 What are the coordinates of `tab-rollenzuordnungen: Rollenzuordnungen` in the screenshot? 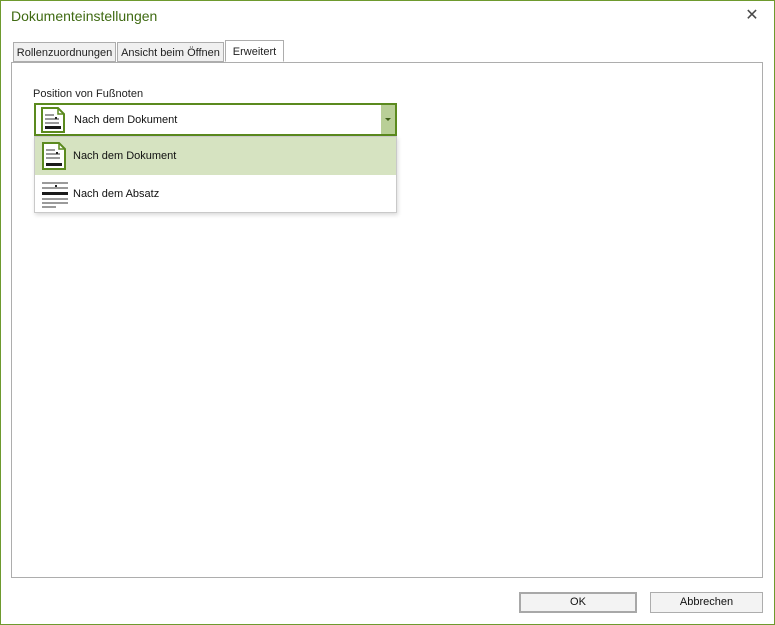 It's located at (64, 52).